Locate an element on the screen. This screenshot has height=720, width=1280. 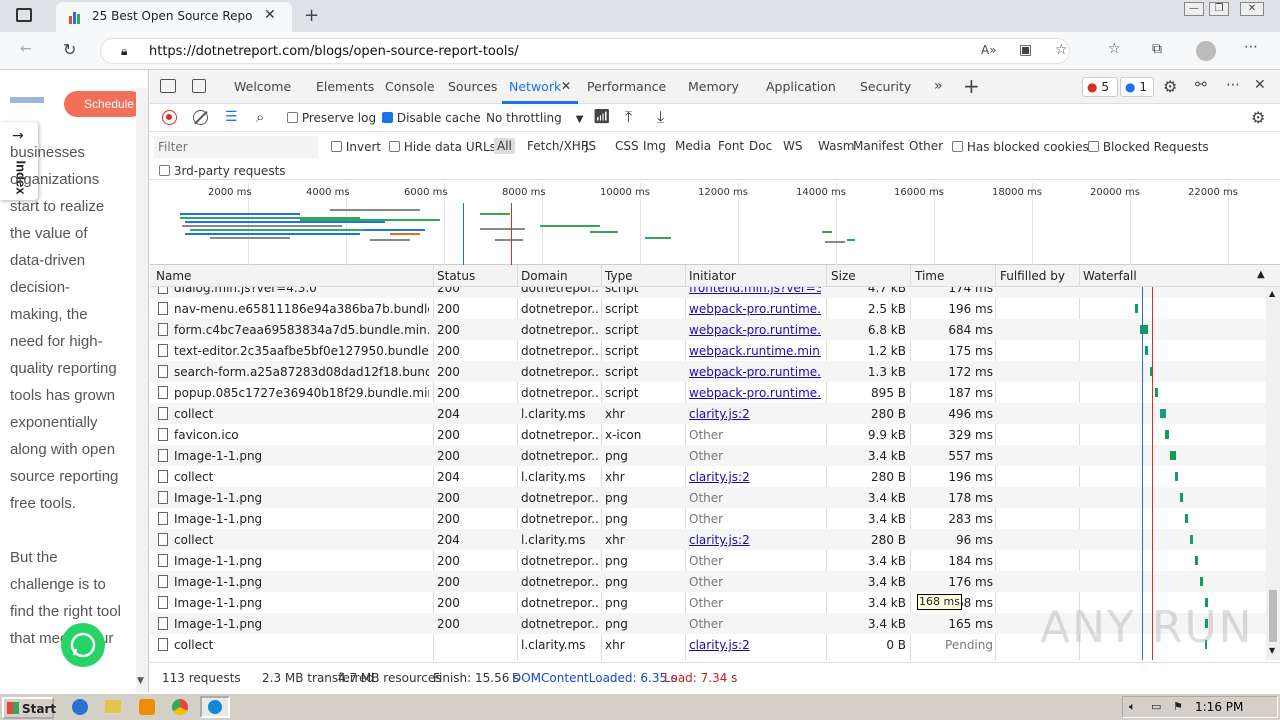
column-header-type: Type is located at coordinates (619, 276).